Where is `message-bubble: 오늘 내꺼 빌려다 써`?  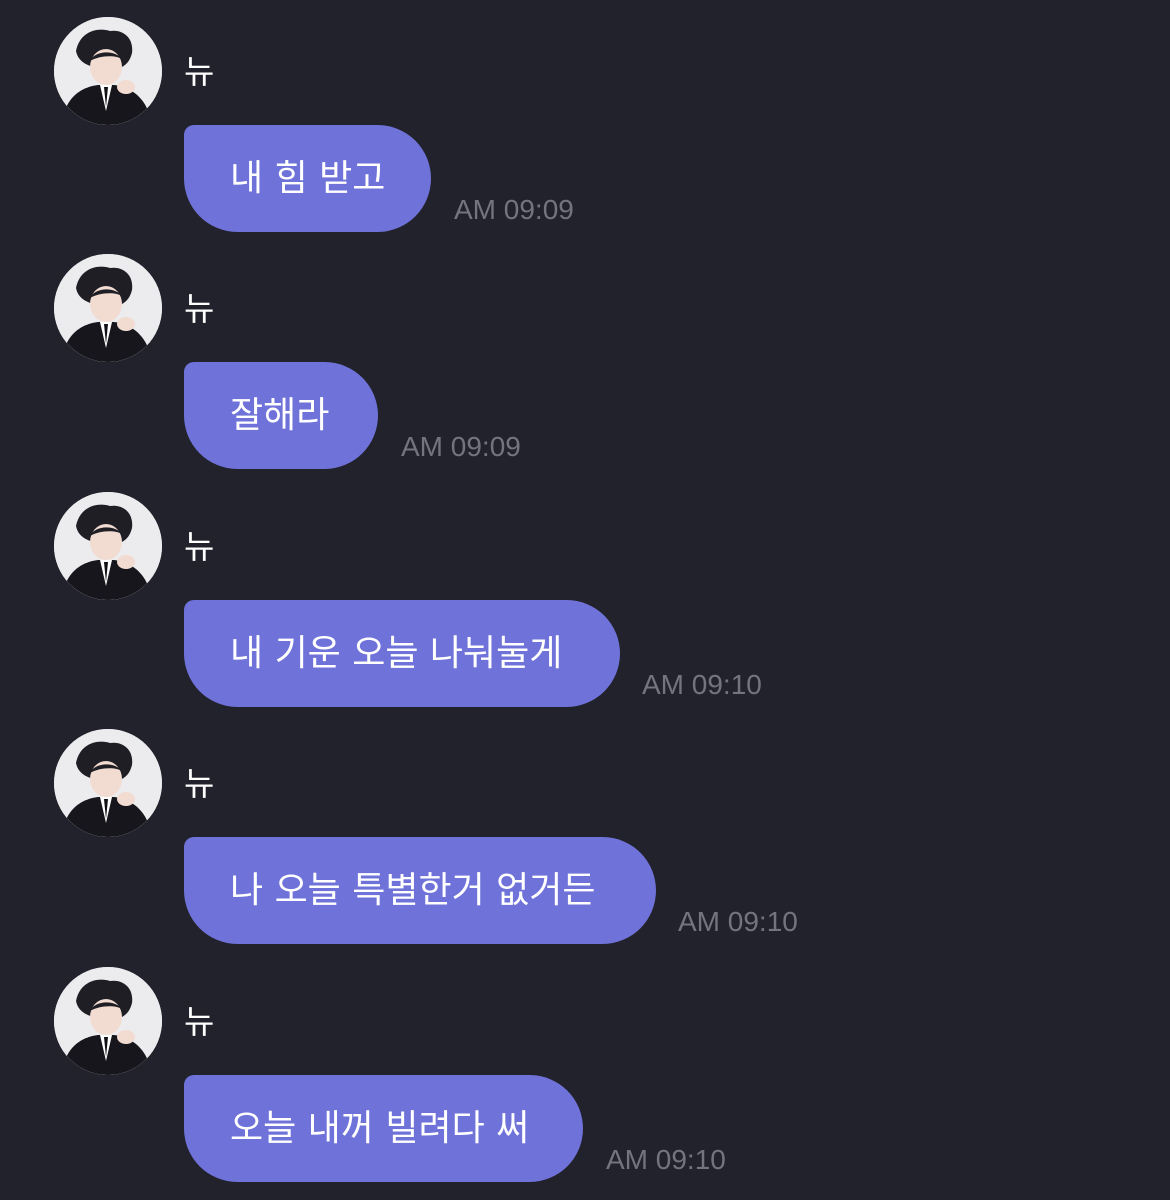 message-bubble: 오늘 내꺼 빌려다 써 is located at coordinates (383, 1128).